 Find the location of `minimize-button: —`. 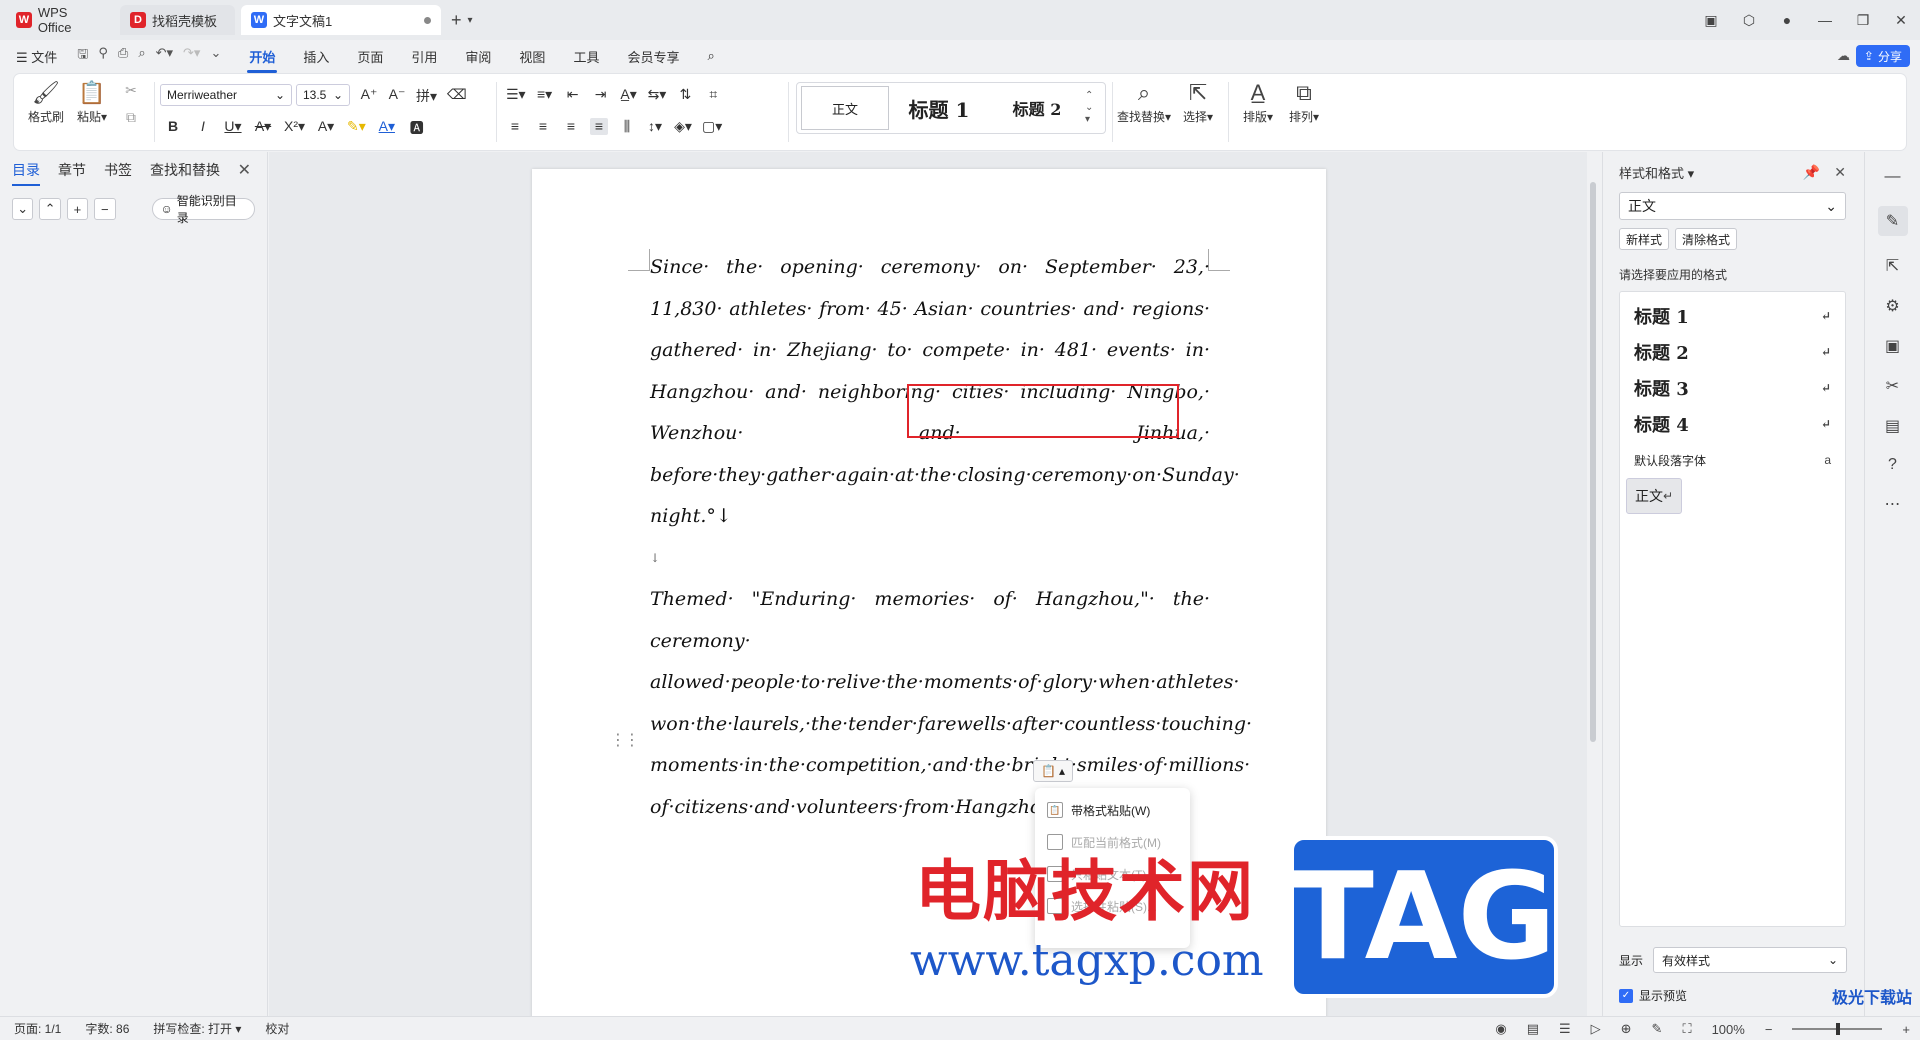

minimize-button: — is located at coordinates (1825, 20).